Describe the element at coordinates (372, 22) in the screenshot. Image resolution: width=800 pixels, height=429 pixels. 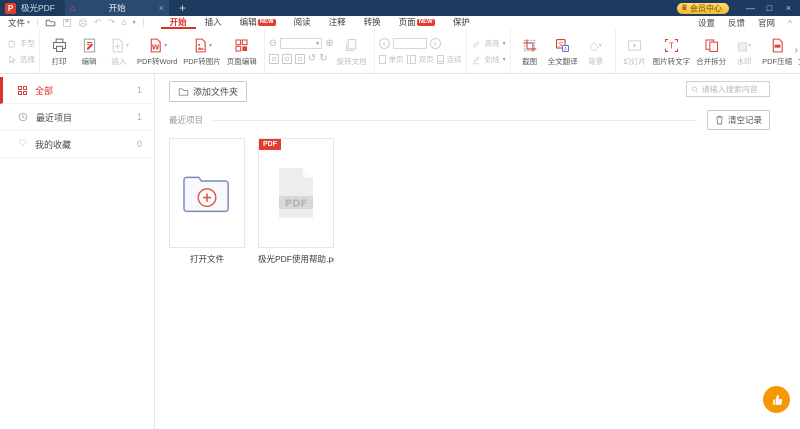
I see `tab-convert: 转换` at that location.